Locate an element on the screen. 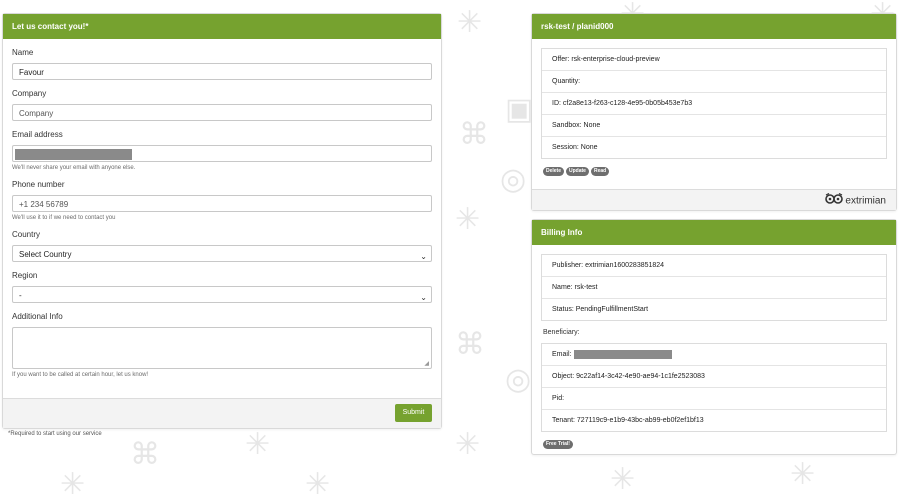 The width and height of the screenshot is (900, 503). name-label: Name is located at coordinates (23, 52).